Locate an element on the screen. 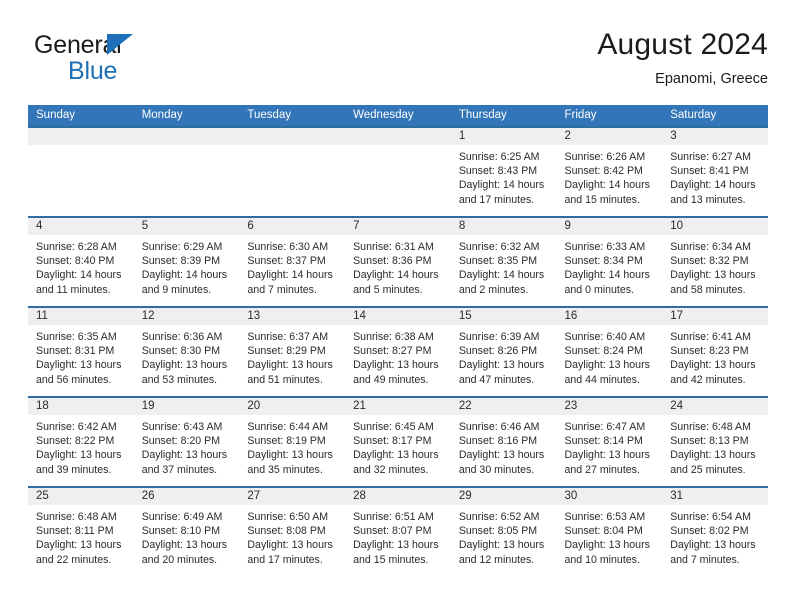 The width and height of the screenshot is (792, 612). sunset-text: Sunset: 8:08 PM is located at coordinates (286, 531).